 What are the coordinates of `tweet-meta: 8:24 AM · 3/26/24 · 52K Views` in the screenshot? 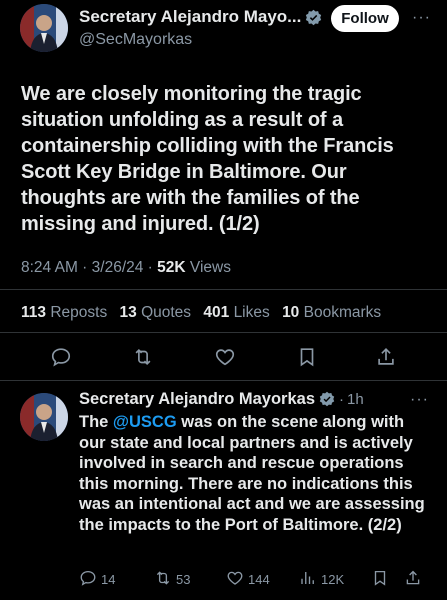 It's located at (126, 267).